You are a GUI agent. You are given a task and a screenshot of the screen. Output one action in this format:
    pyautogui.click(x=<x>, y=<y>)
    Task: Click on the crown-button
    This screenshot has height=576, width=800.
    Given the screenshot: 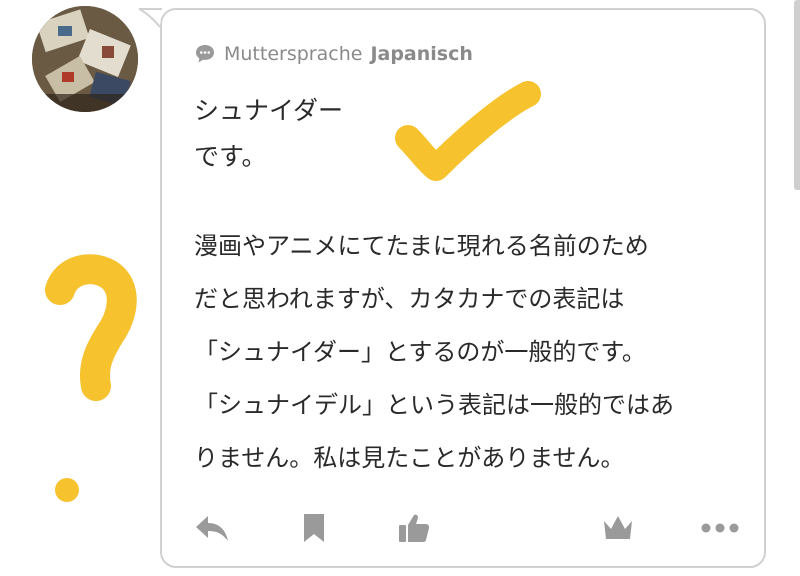 What is the action you would take?
    pyautogui.click(x=618, y=528)
    